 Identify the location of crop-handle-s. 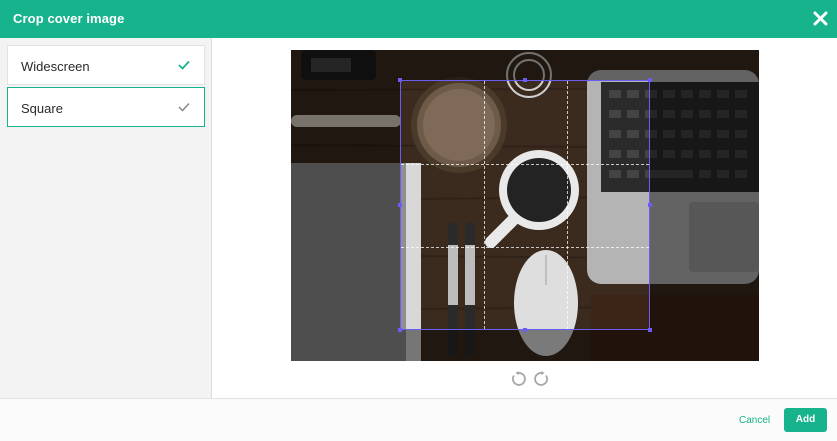
(525, 330).